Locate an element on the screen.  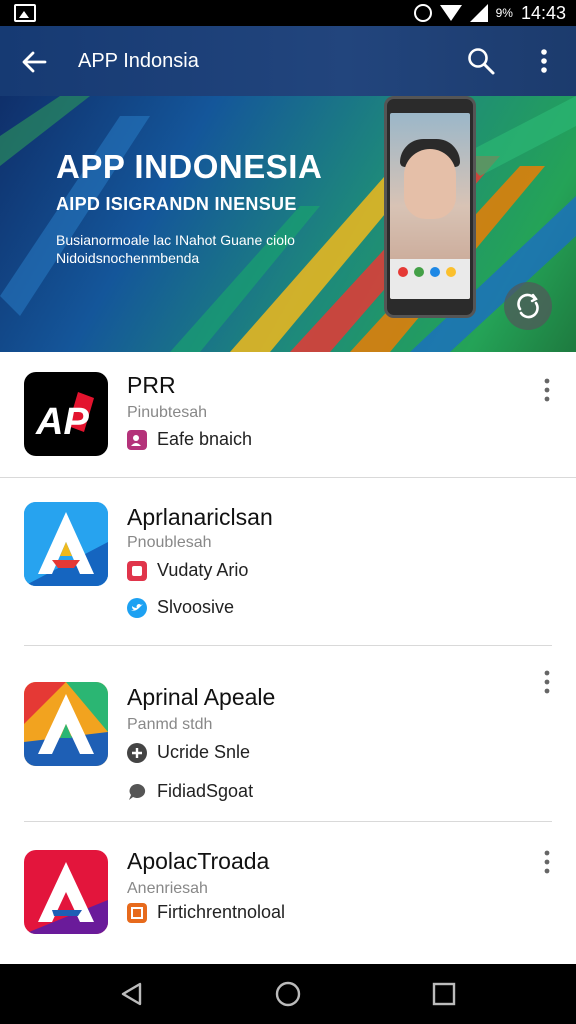
more-vert-icon is located at coordinates (544, 61).